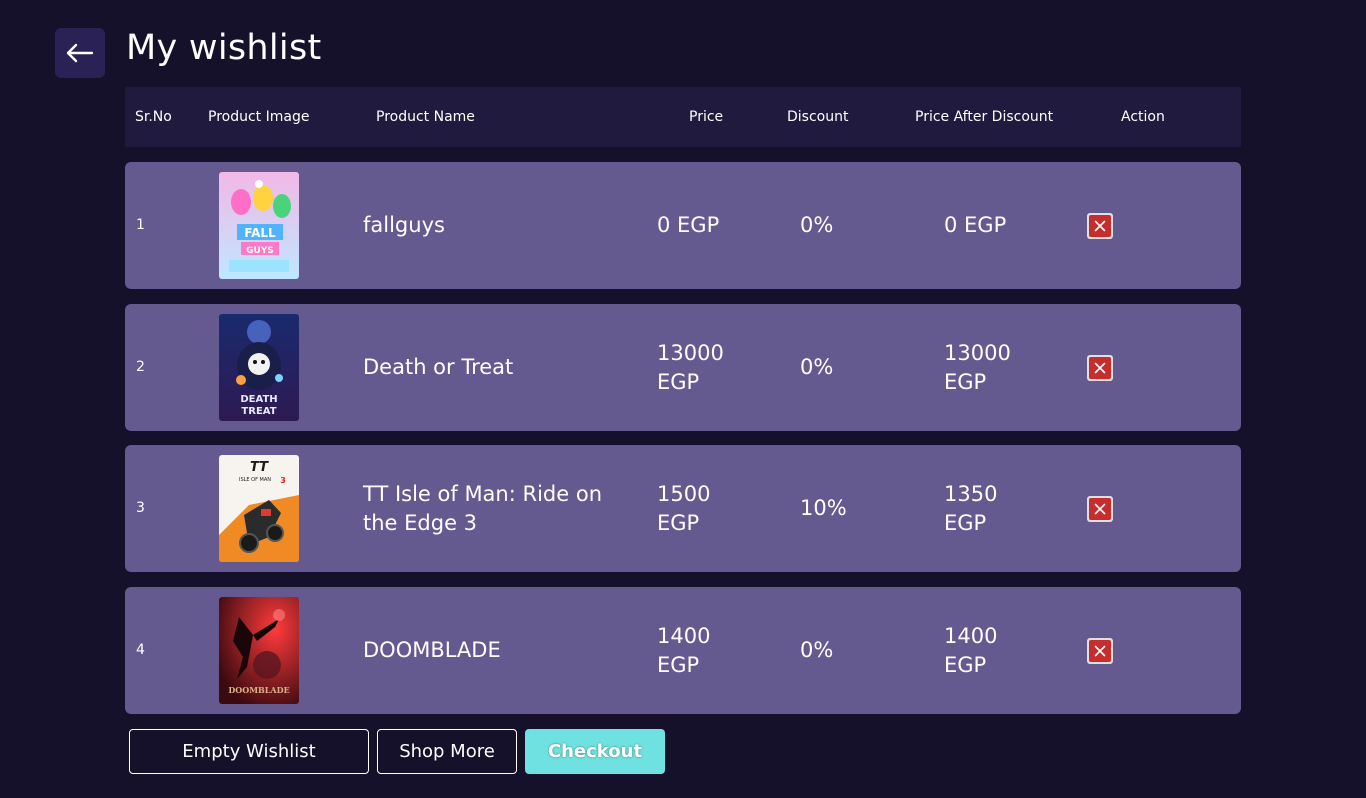 The image size is (1366, 798). I want to click on svg-text: GUYS, so click(260, 251).